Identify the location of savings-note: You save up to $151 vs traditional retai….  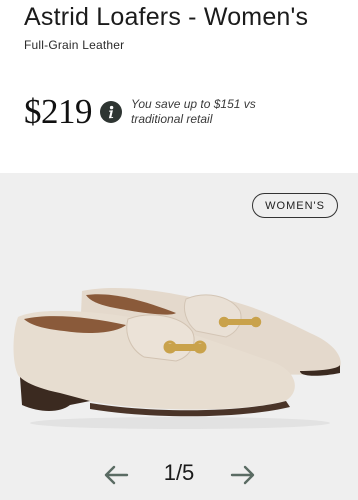
(193, 111).